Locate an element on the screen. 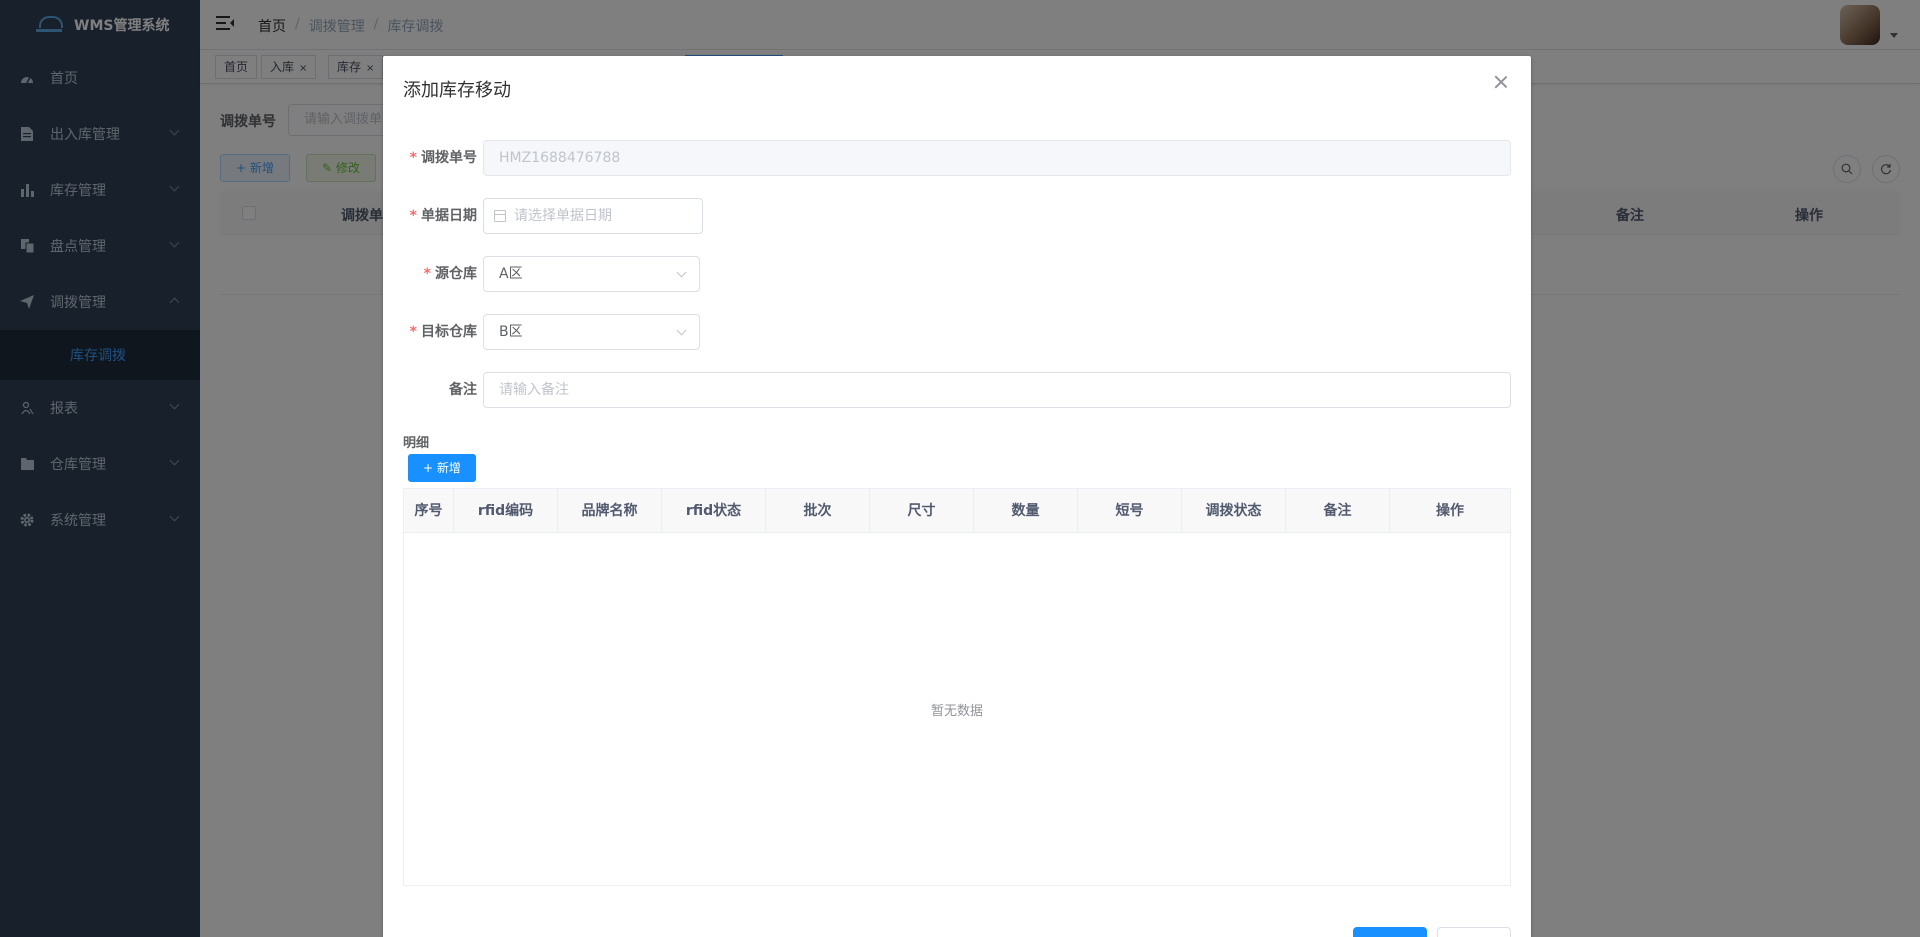 The height and width of the screenshot is (937, 1920). order-no-field: HMZ1688476788 is located at coordinates (997, 158).